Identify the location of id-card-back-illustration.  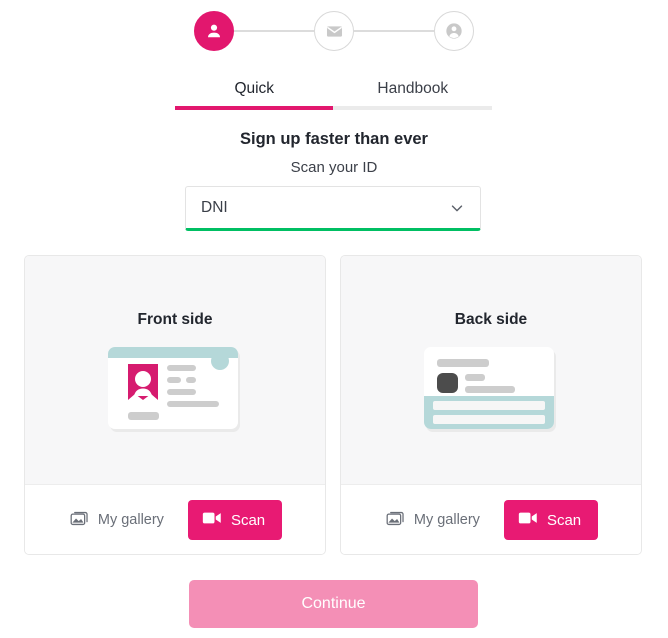
(491, 392).